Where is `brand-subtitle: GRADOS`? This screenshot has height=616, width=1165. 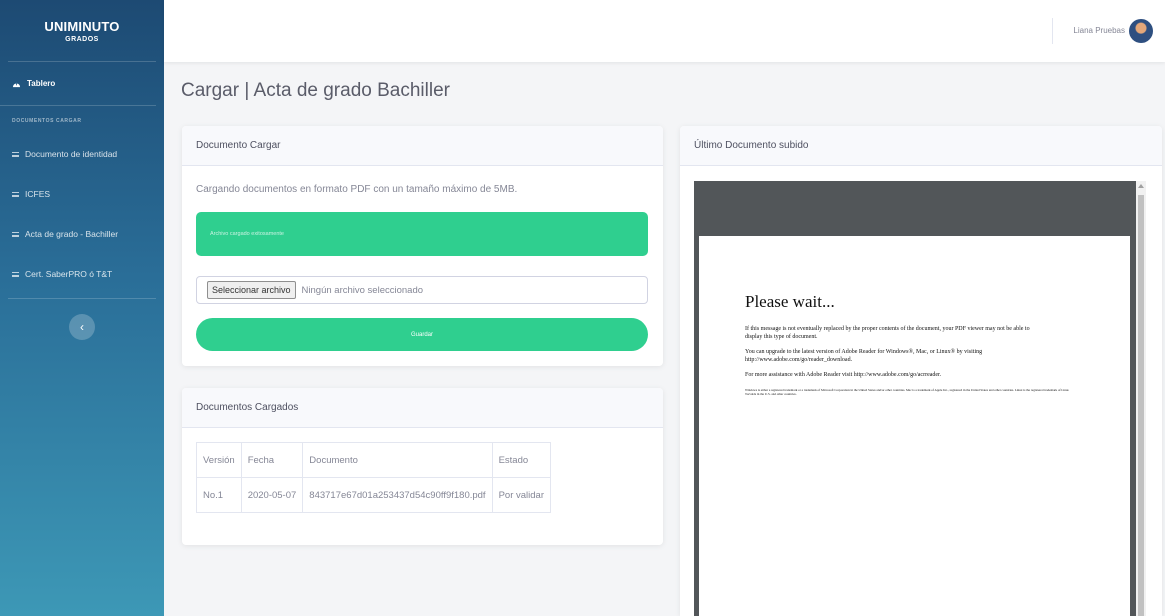
brand-subtitle: GRADOS is located at coordinates (82, 39).